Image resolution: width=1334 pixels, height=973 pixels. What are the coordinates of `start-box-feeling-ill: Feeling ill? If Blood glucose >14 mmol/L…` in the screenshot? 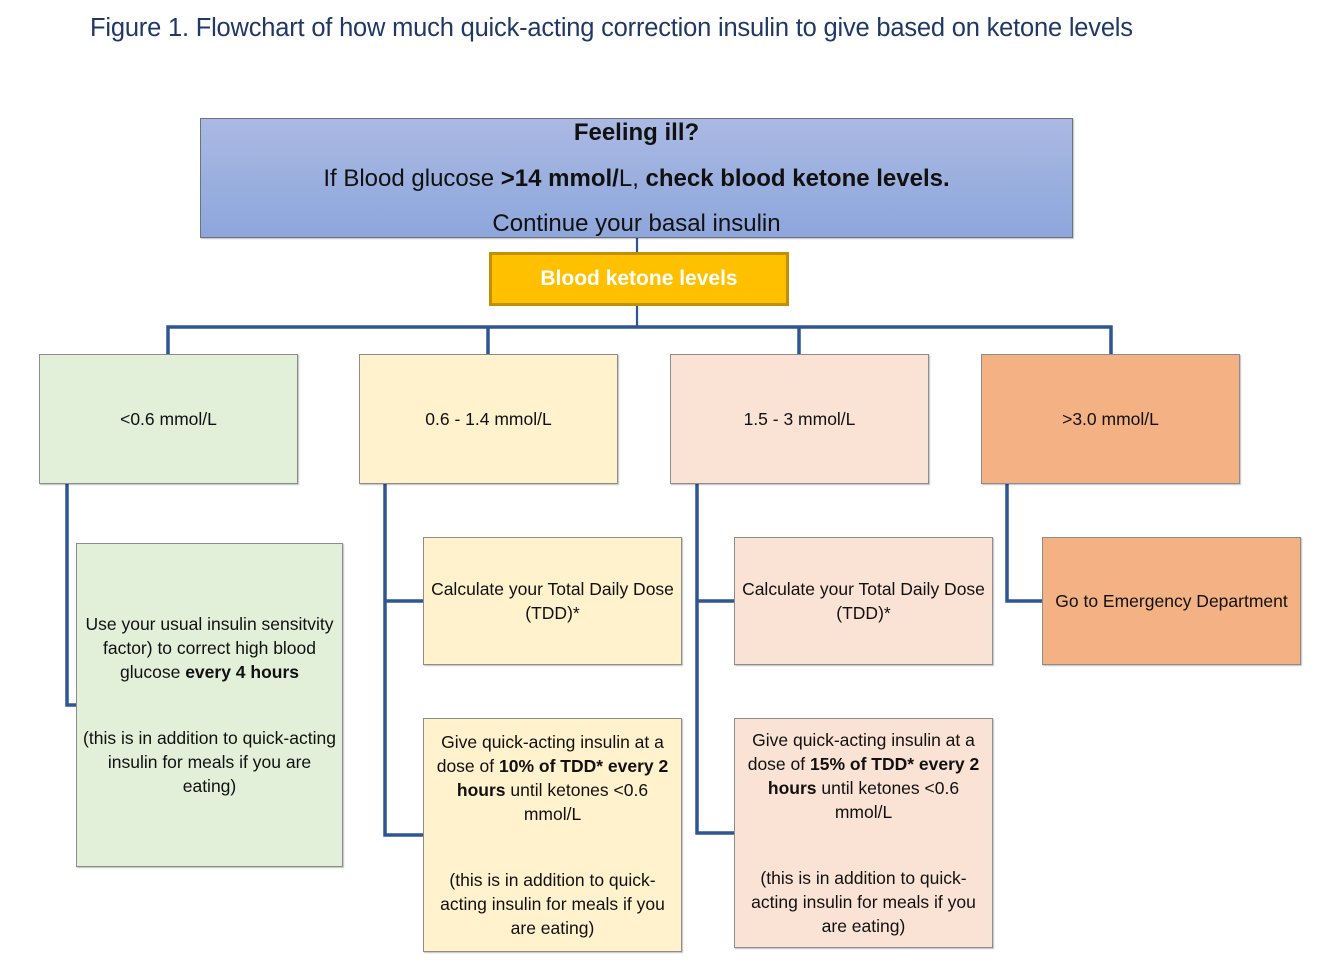 It's located at (636, 178).